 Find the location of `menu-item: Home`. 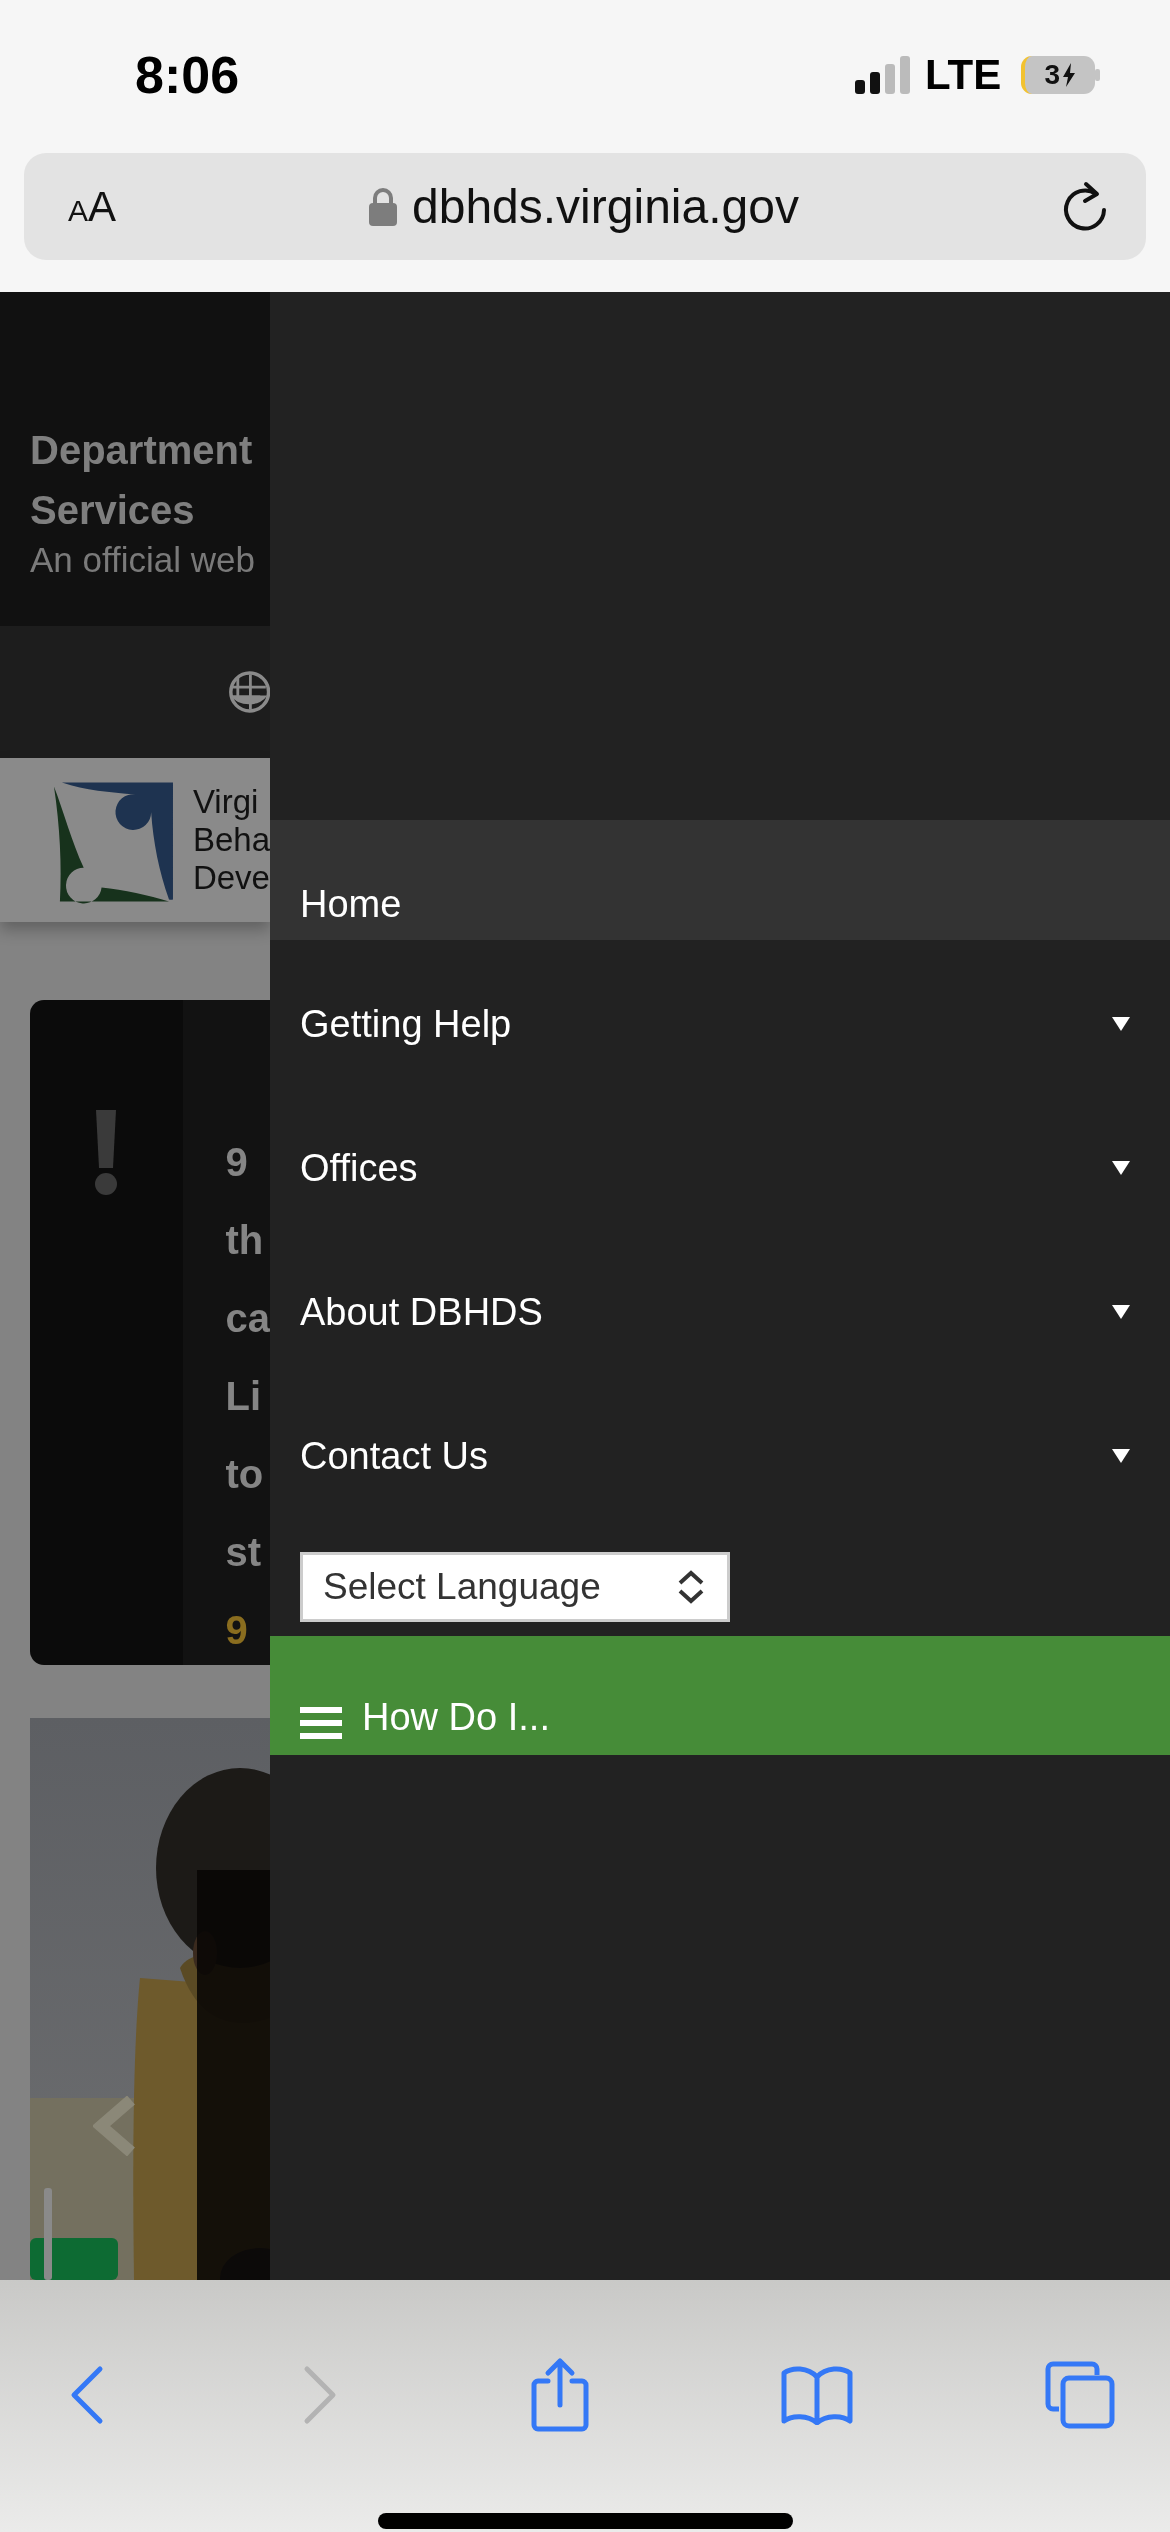

menu-item: Home is located at coordinates (720, 880).